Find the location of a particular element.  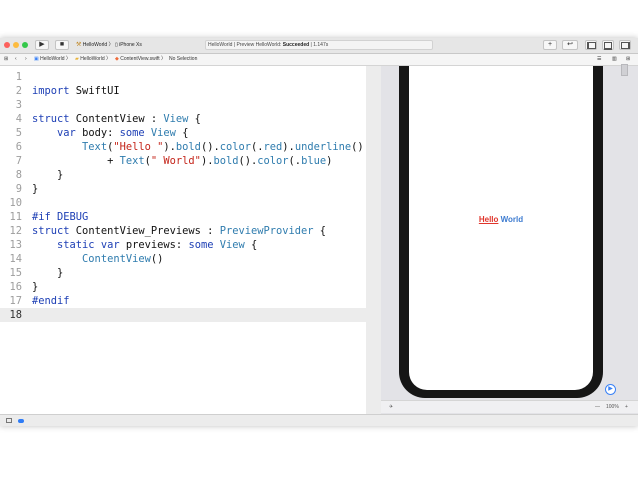

line-number: 2 is located at coordinates (18, 91).